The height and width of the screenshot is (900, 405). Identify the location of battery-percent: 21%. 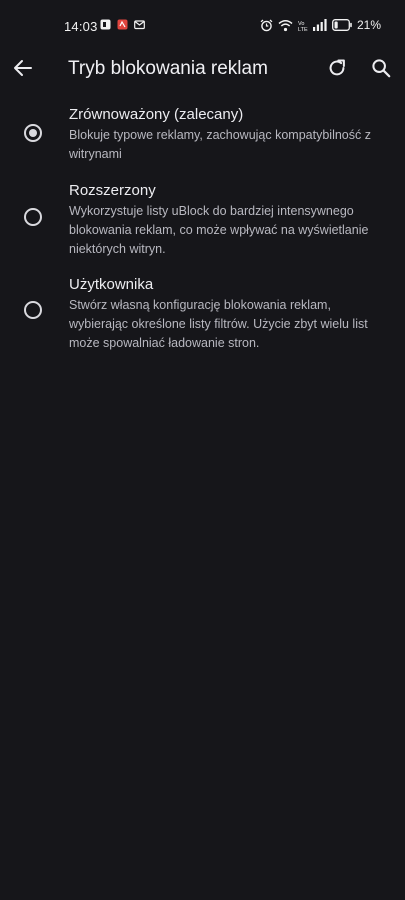
(368, 25).